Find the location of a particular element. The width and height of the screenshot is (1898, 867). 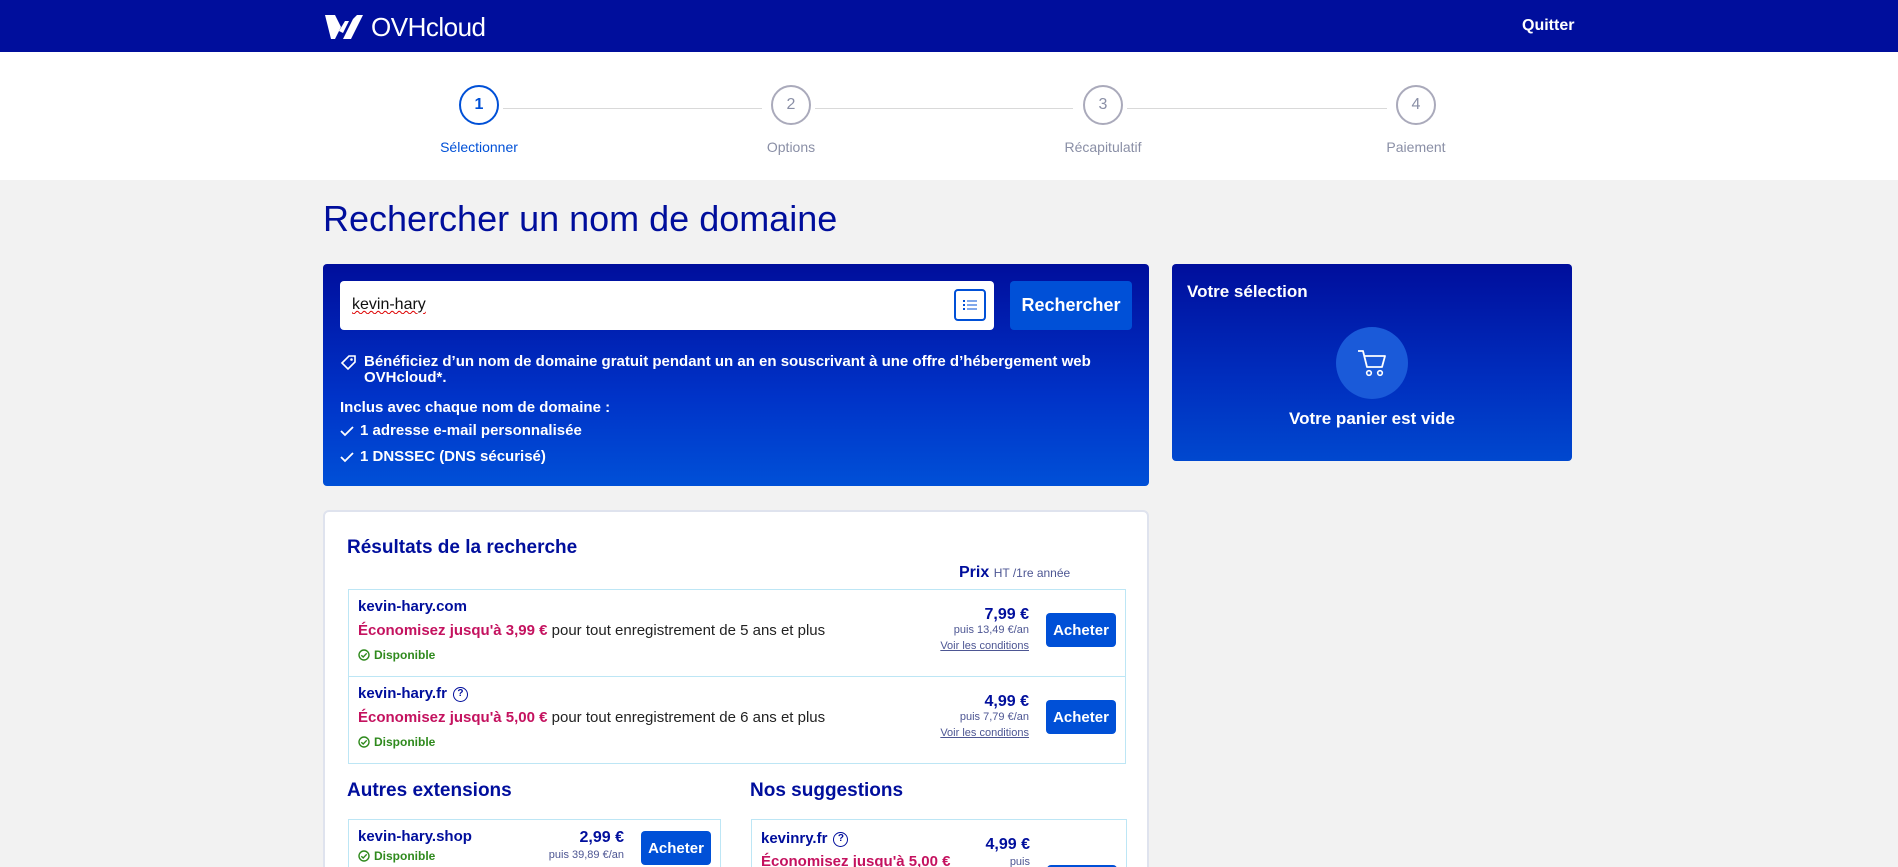

price-header: Prix HT /1re année is located at coordinates (1014, 573).